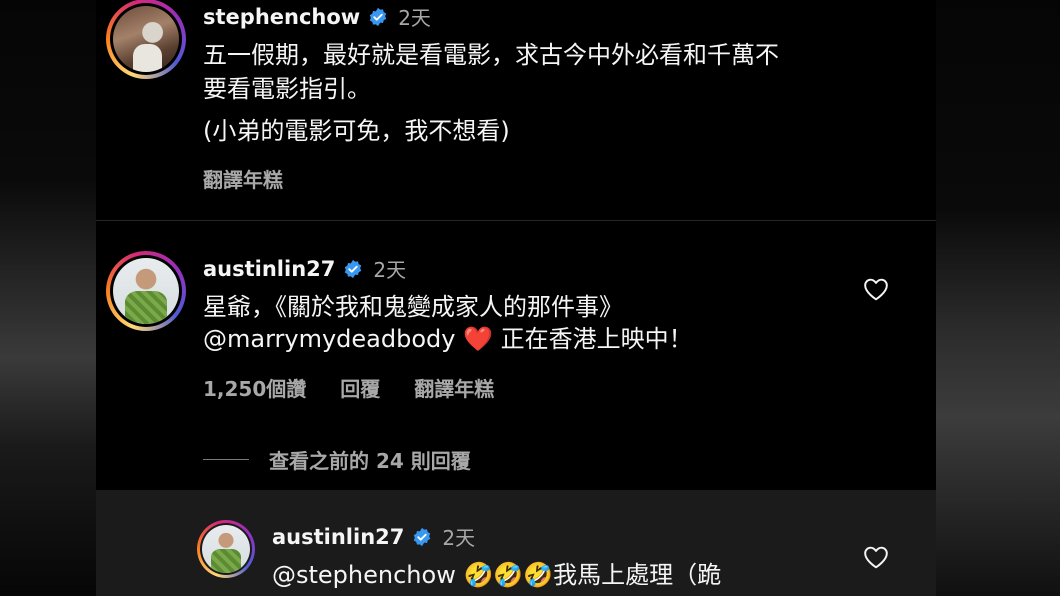 Image resolution: width=1060 pixels, height=596 pixels. I want to click on comment-text-line-1: 星爺，《關於我和鬼變成家人的那件事》, so click(413, 307).